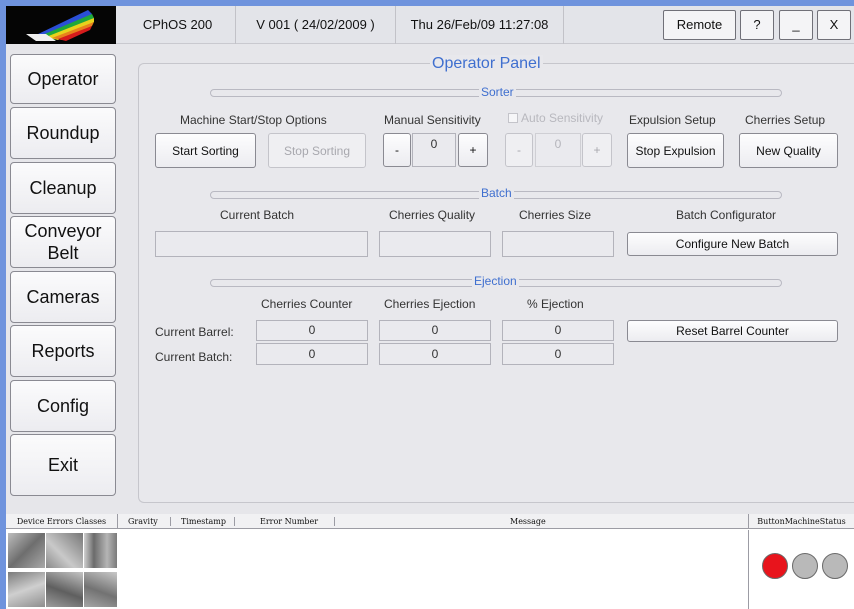 The image size is (854, 609). I want to click on help-button: ?, so click(757, 25).